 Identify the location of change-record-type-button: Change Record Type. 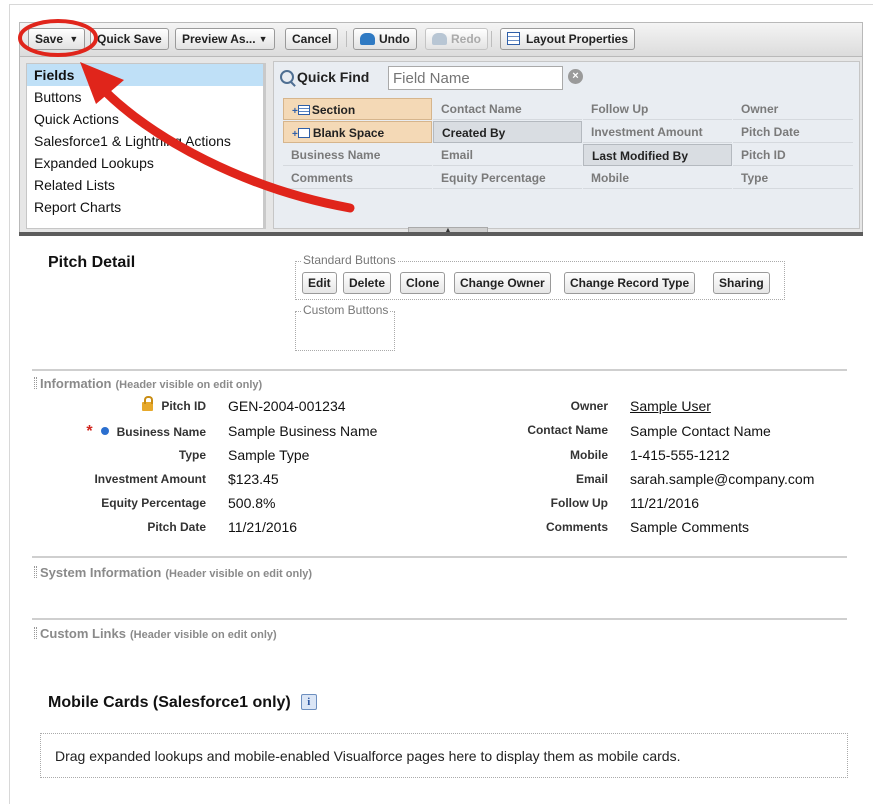
(630, 283).